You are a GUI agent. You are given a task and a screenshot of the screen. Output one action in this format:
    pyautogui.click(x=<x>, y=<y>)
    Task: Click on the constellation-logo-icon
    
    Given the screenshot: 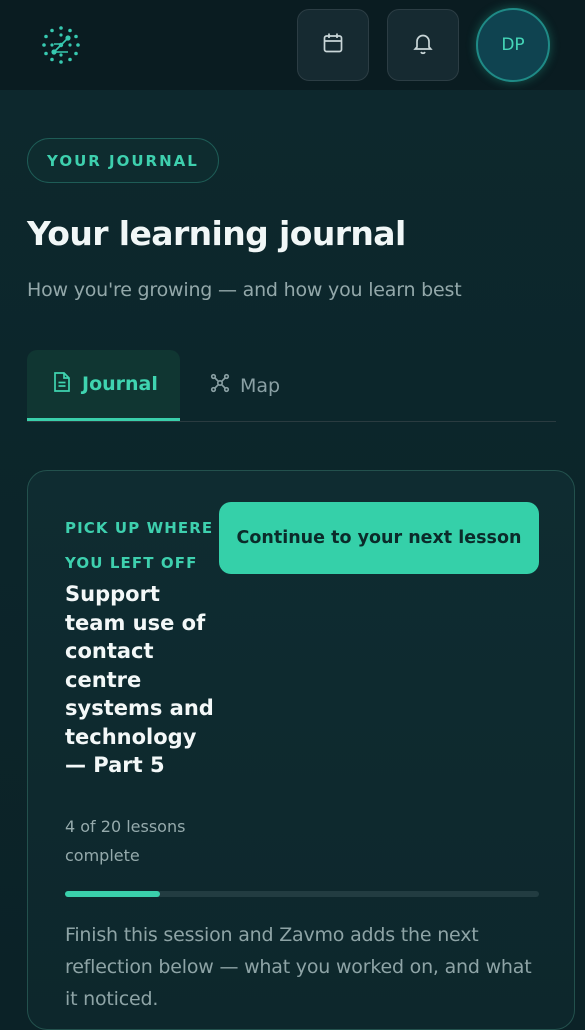 What is the action you would take?
    pyautogui.click(x=61, y=45)
    